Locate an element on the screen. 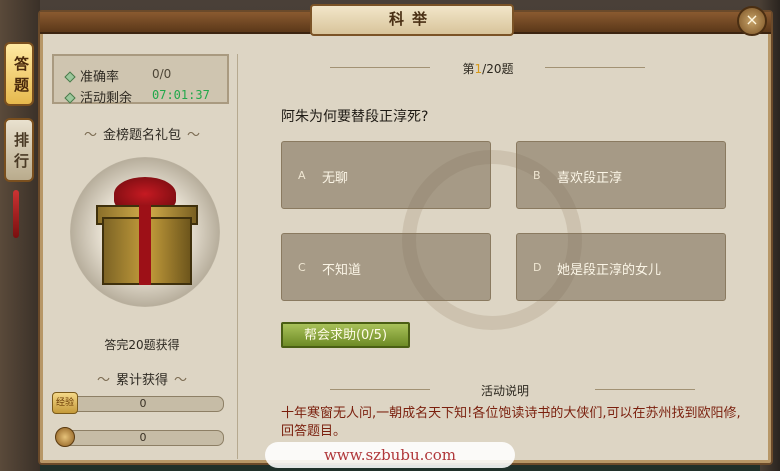  option-letter: A is located at coordinates (302, 175).